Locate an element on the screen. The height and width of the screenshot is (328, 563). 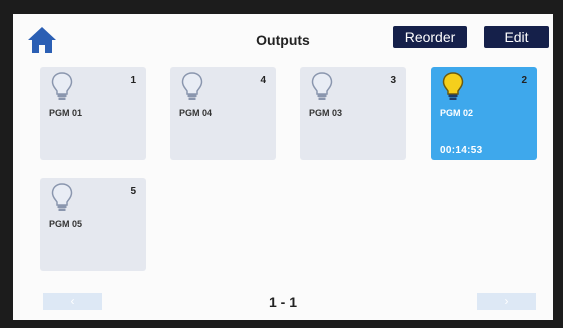
chevron-right-icon: › is located at coordinates (506, 301).